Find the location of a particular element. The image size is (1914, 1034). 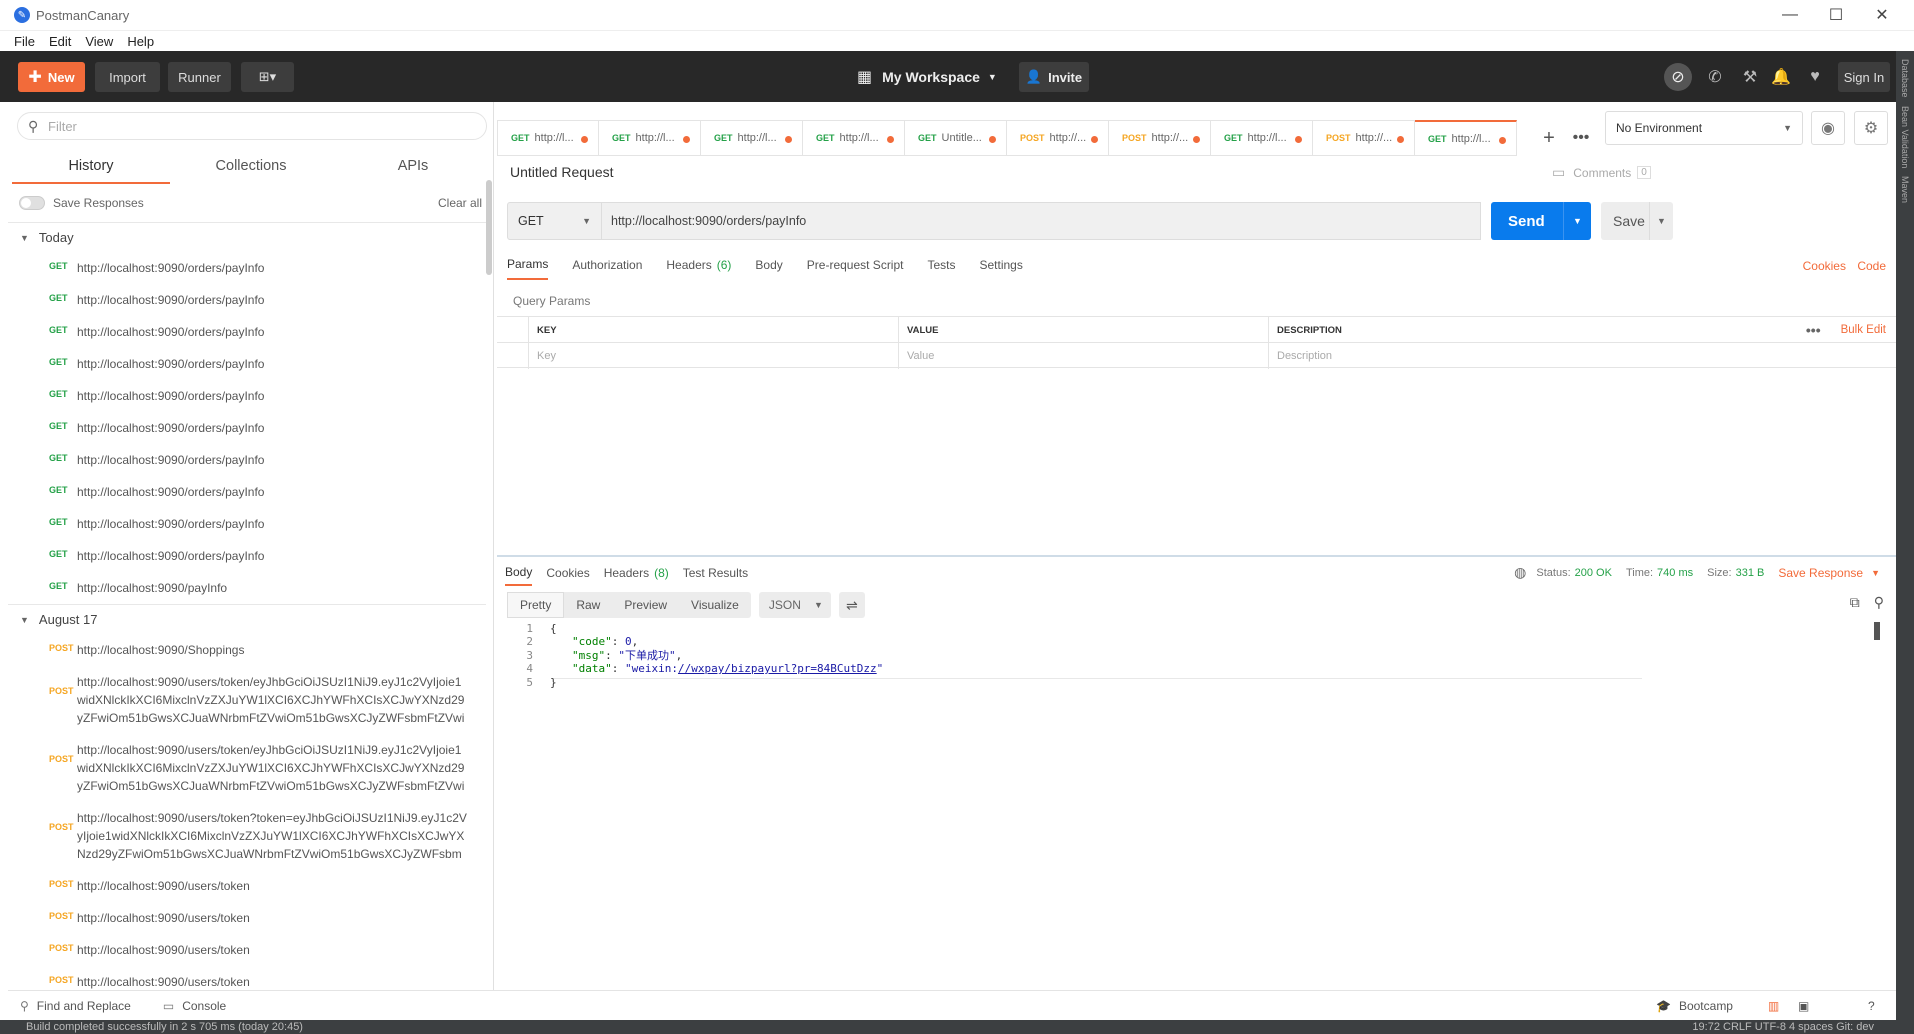

request-config-tab: Params is located at coordinates (528, 265).